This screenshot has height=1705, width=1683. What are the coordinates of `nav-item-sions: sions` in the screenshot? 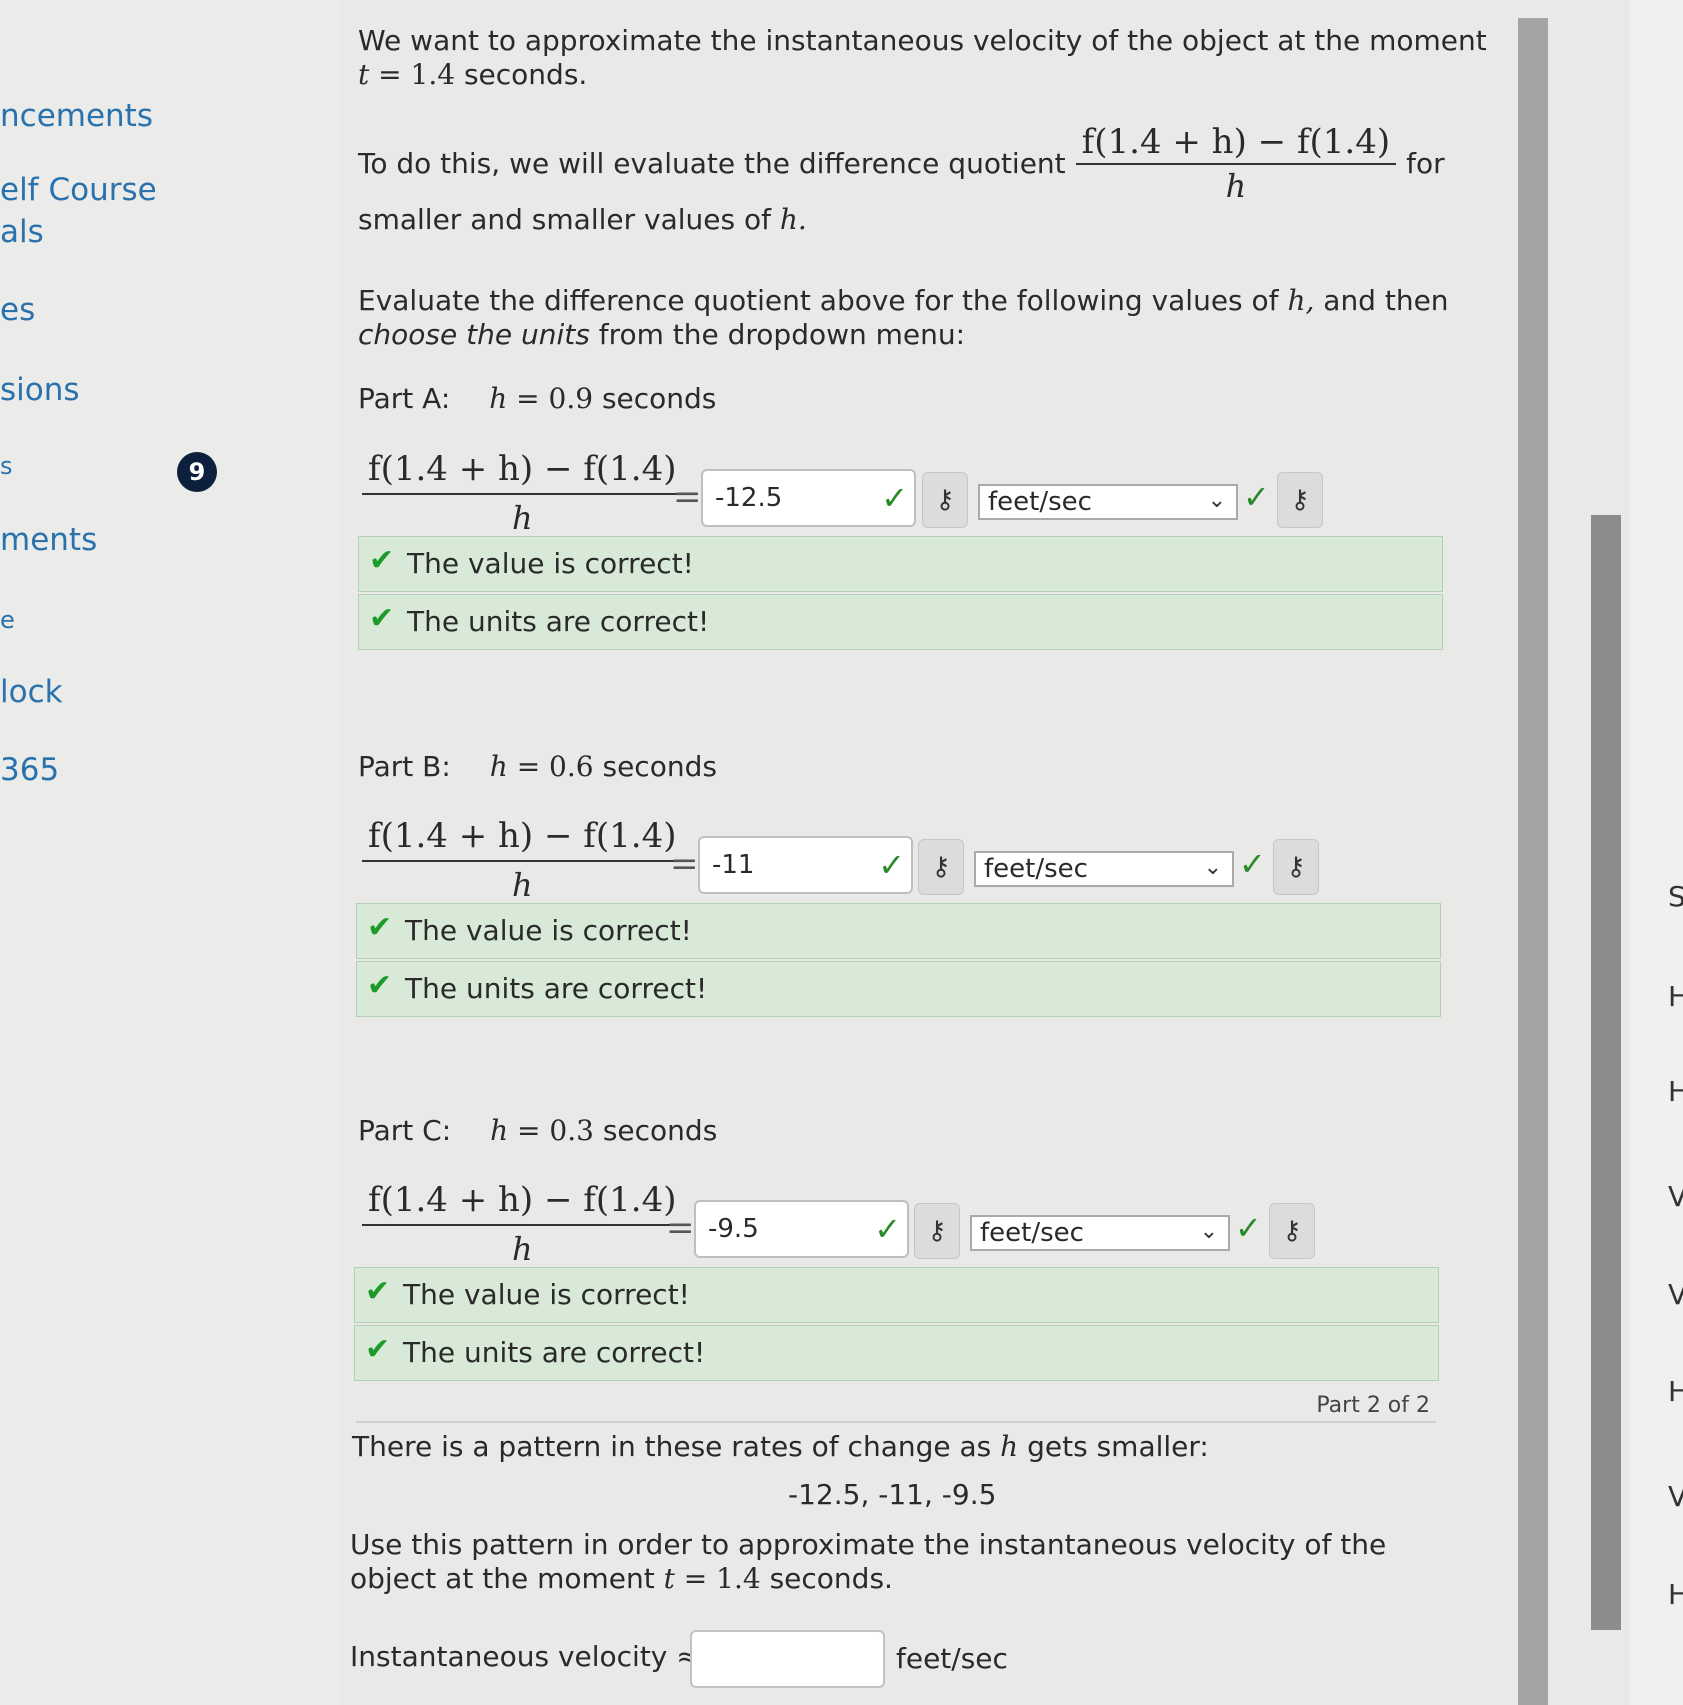 It's located at (40, 390).